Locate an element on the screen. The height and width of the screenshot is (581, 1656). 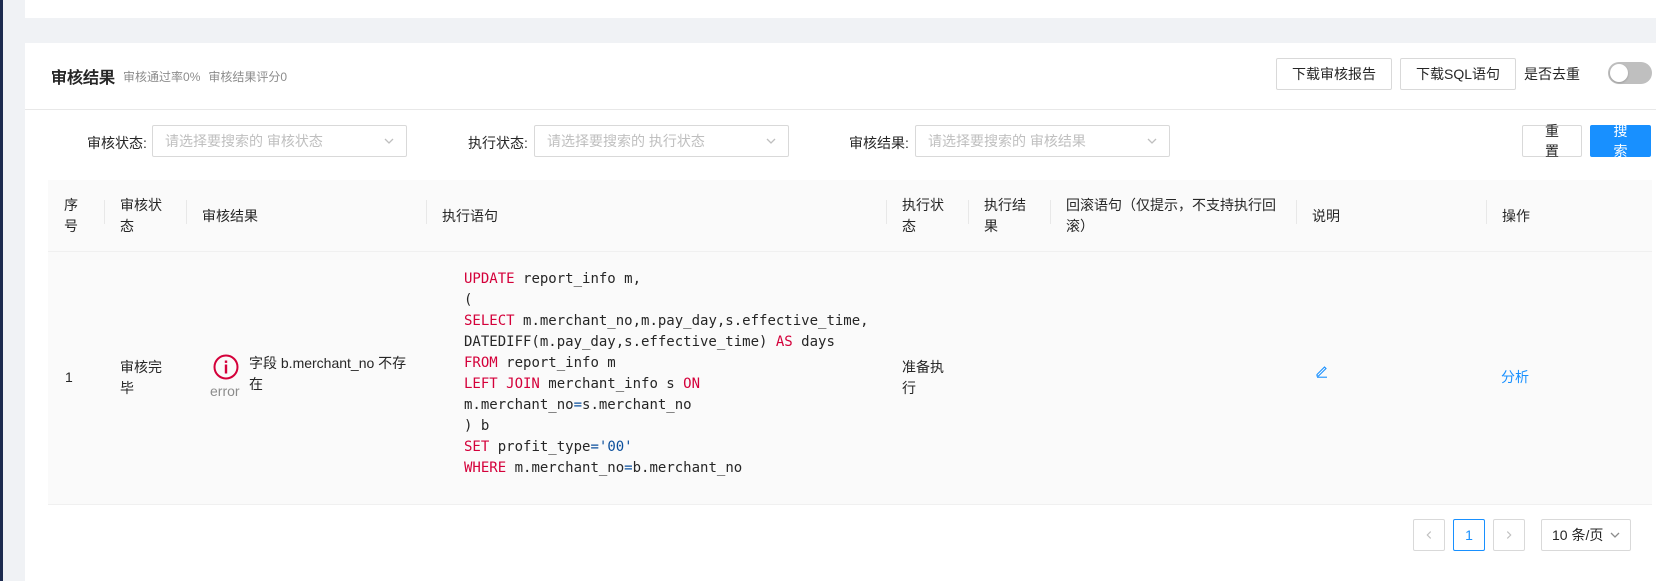
search-button: 搜 索 is located at coordinates (1620, 141).